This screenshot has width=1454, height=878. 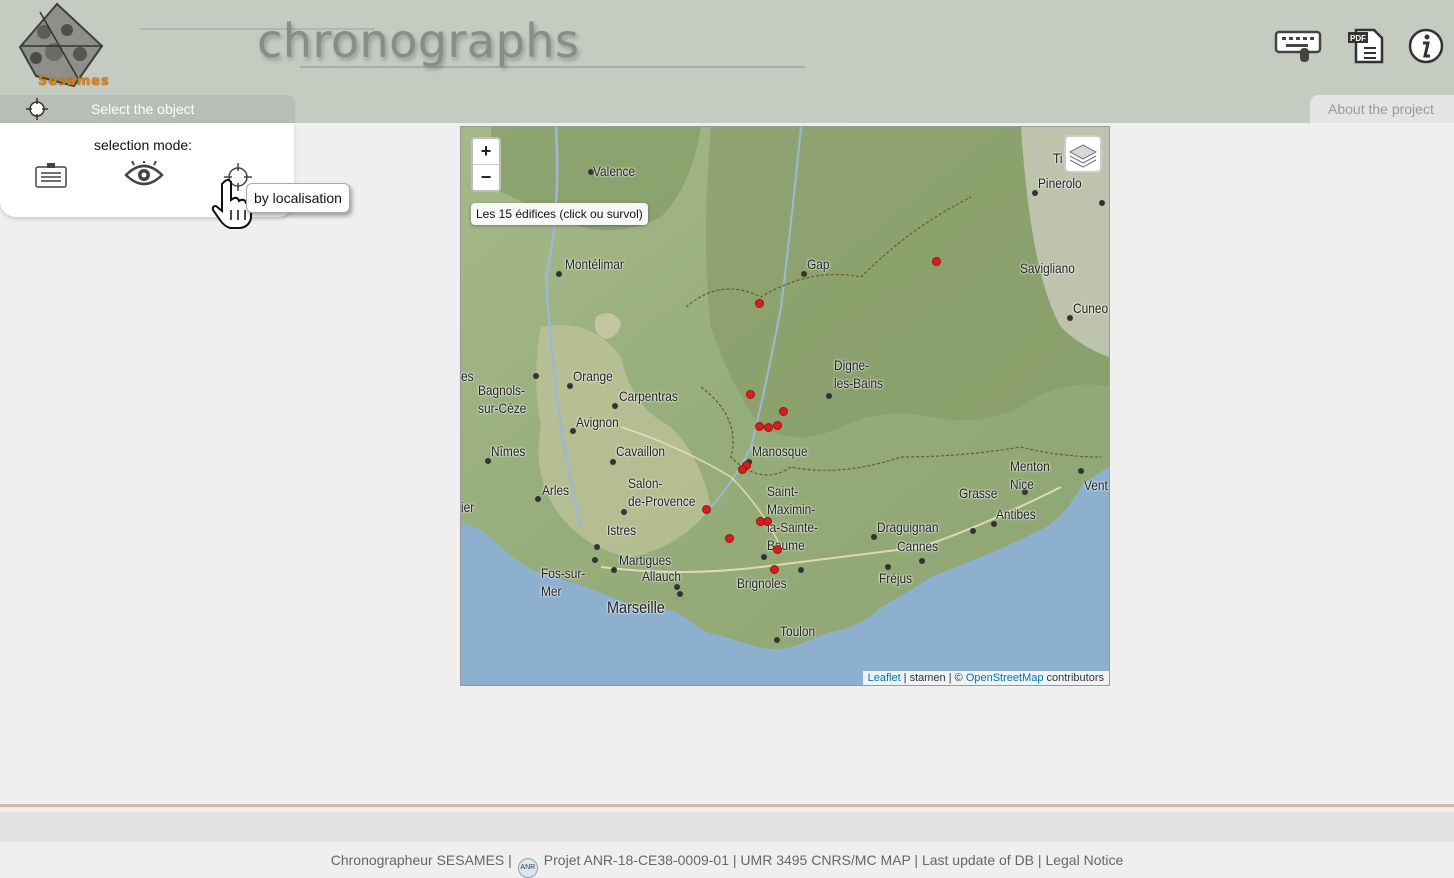 I want to click on city-label: Draguignan, so click(x=908, y=527).